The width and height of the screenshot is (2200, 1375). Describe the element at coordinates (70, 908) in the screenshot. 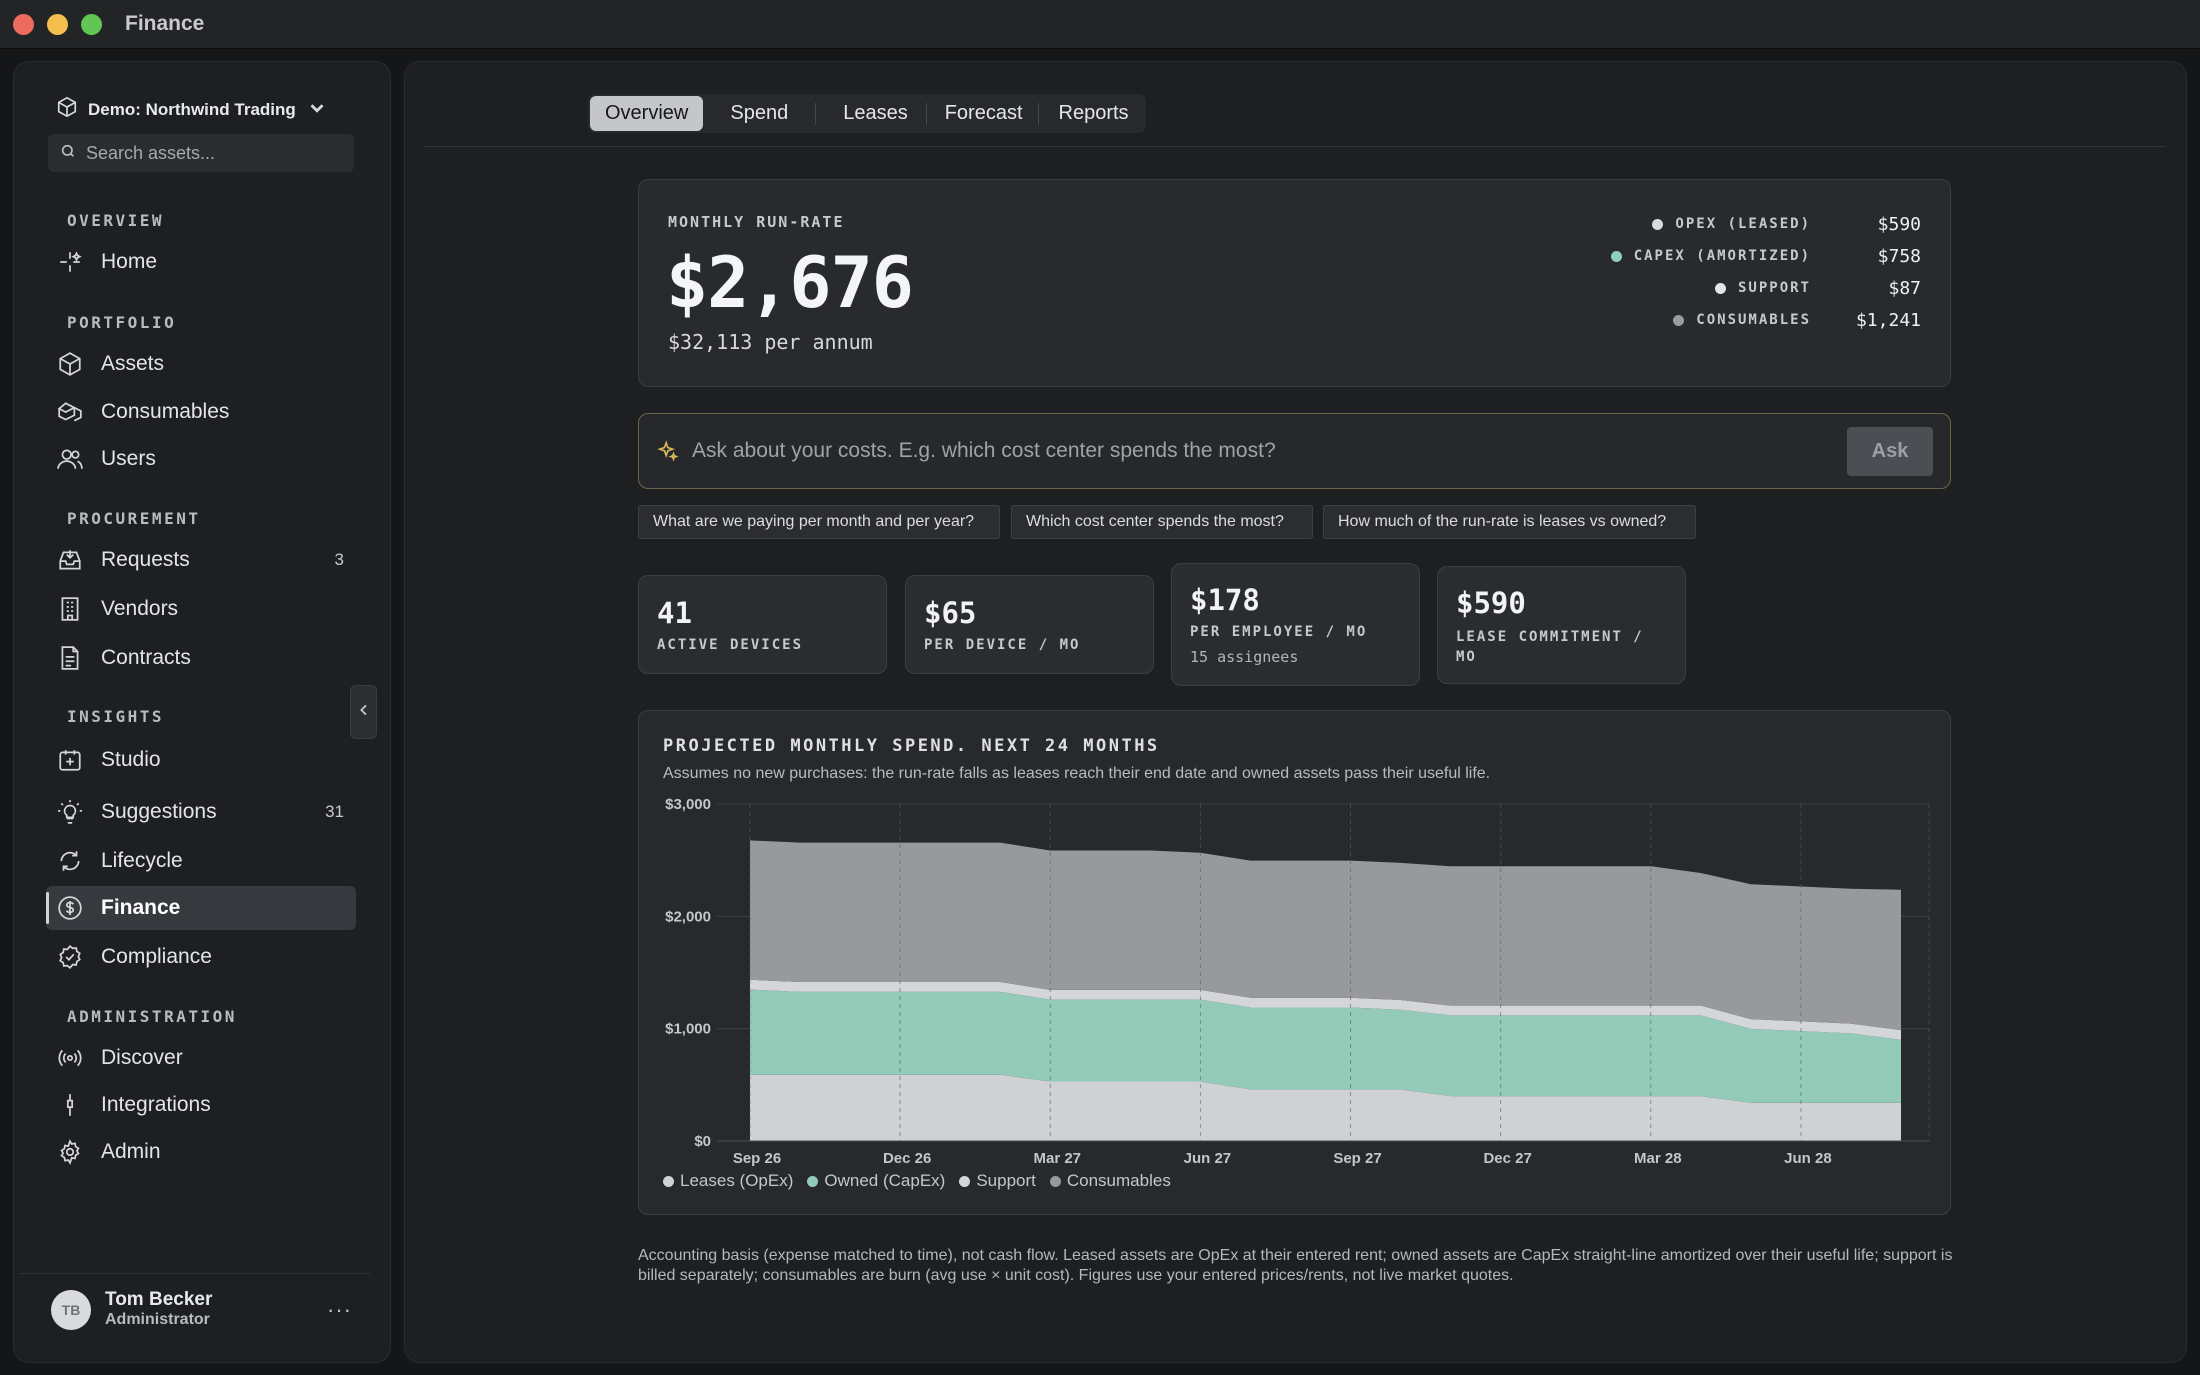

I see `dollar-circle-icon` at that location.